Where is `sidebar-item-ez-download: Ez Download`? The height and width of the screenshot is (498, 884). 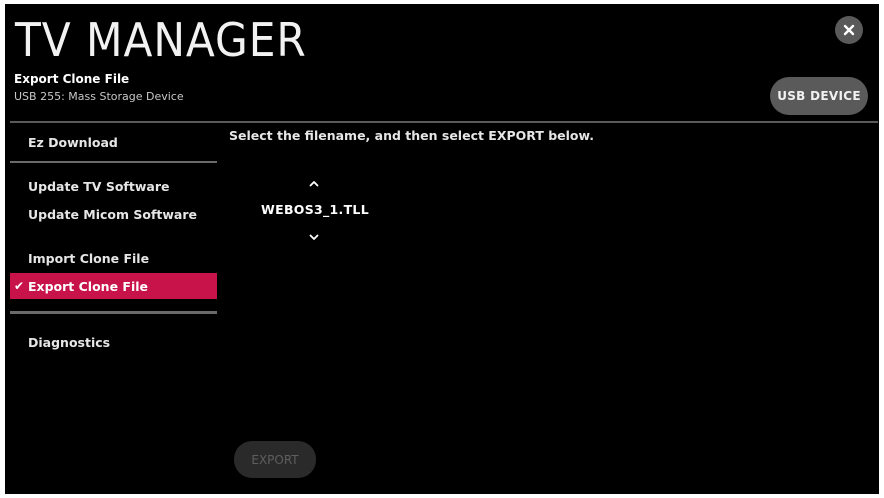 sidebar-item-ez-download: Ez Download is located at coordinates (113, 142).